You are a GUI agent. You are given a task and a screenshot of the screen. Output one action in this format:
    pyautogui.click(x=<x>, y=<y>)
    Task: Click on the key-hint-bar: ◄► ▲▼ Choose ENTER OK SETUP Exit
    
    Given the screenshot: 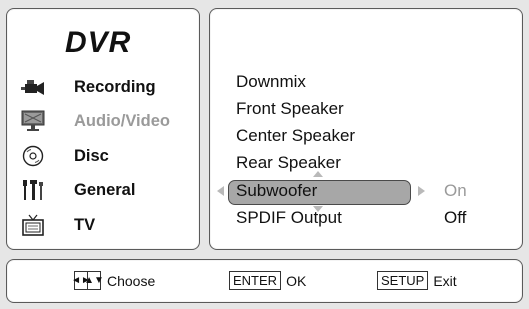 What is the action you would take?
    pyautogui.click(x=264, y=281)
    